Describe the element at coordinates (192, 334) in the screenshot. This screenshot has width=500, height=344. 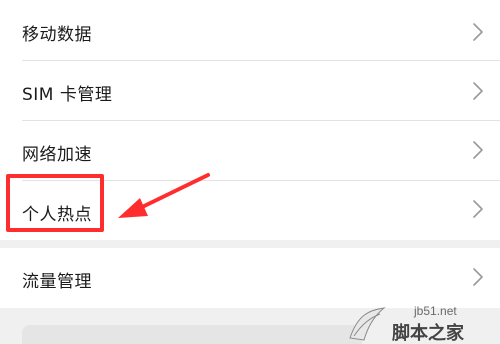
I see `partial-card` at that location.